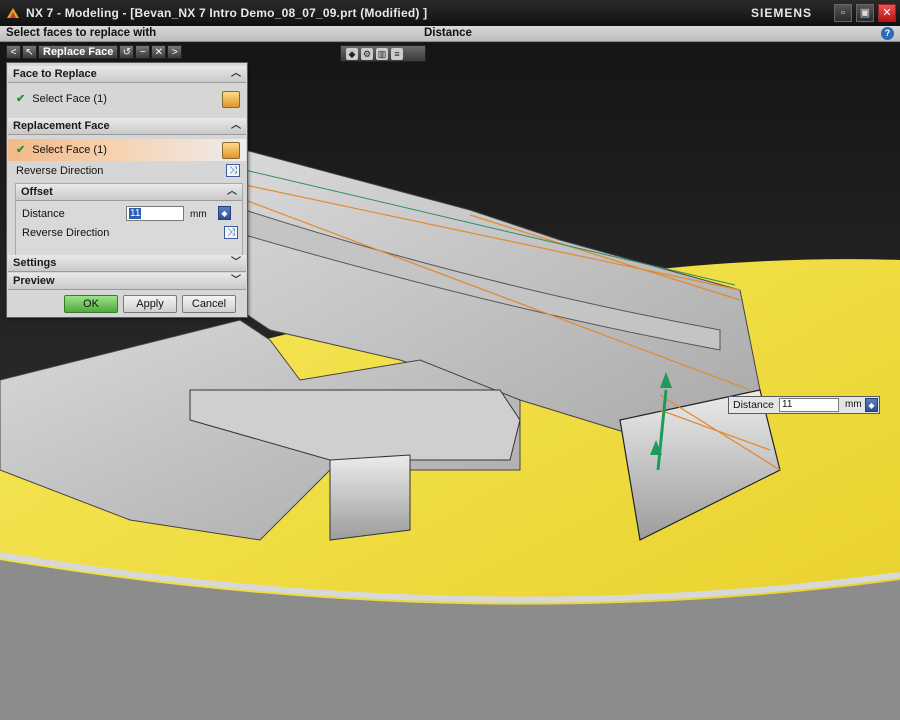 Image resolution: width=900 pixels, height=720 pixels. I want to click on dialog-tab-strip: < ↖ Replace Face ↺ − ✕ >, so click(94, 51).